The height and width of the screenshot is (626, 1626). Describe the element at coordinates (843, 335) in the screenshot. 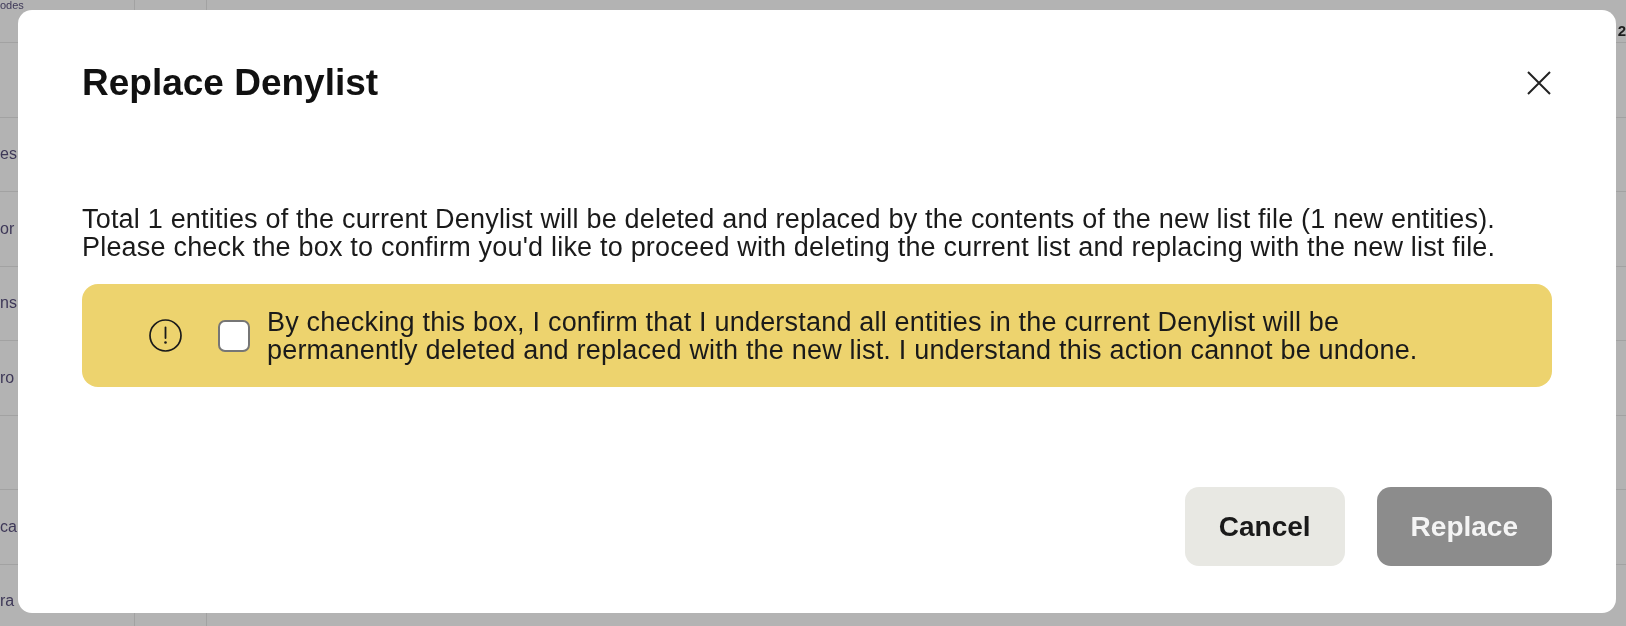

I see `confirmation-text: By checking this box, I confirm that I understand all entities in the current Denylist will be permanently deleted and replaced with the new list. I understand this action cannot be undone.` at that location.